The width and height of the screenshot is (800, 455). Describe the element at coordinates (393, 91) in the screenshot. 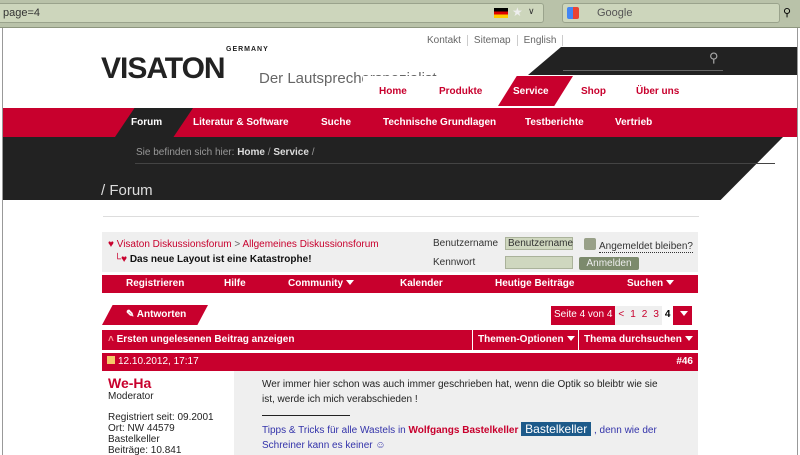

I see `nav-home: Home` at that location.